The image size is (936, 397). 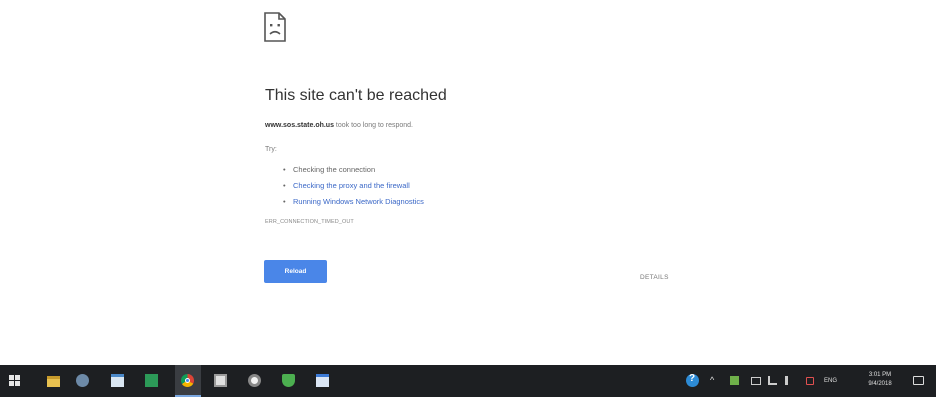 I want to click on taskbar-clock: 3:01 PM 9/4/2018, so click(x=880, y=380).